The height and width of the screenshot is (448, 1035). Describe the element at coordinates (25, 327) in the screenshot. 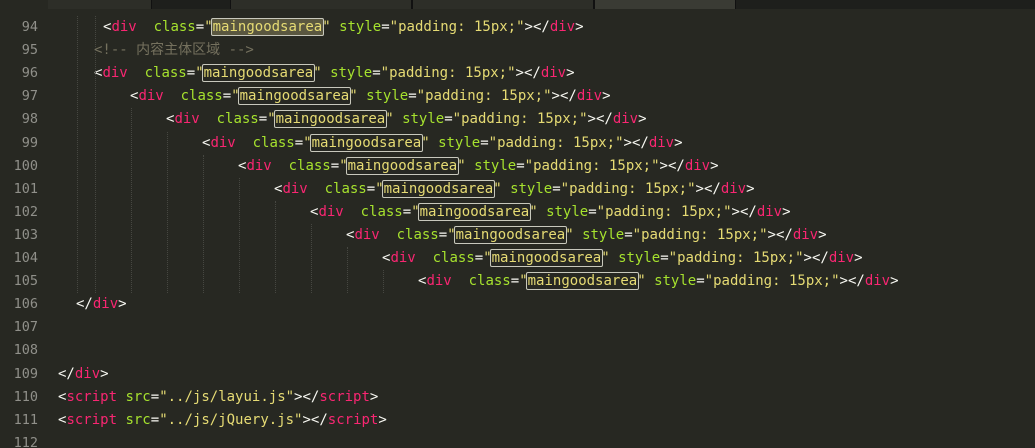

I see `line-number: 107` at that location.